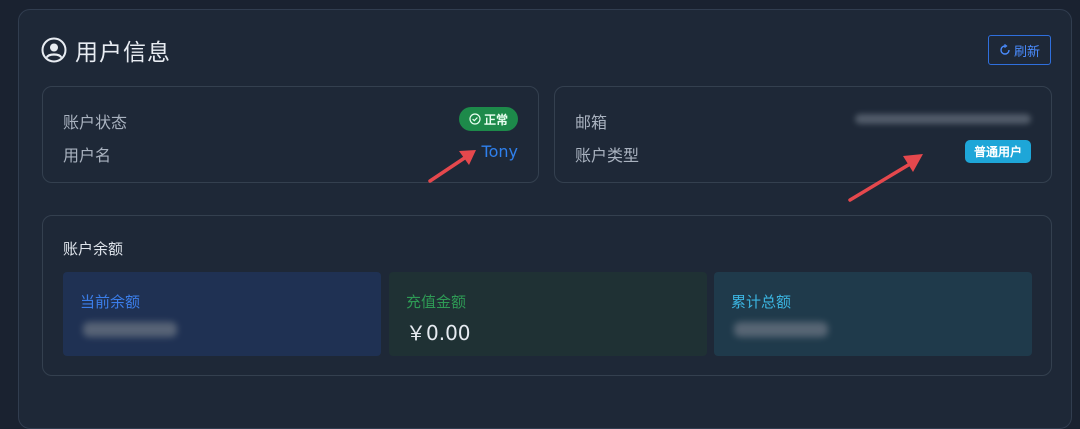 The height and width of the screenshot is (429, 1080). I want to click on username-value: Tony, so click(499, 151).